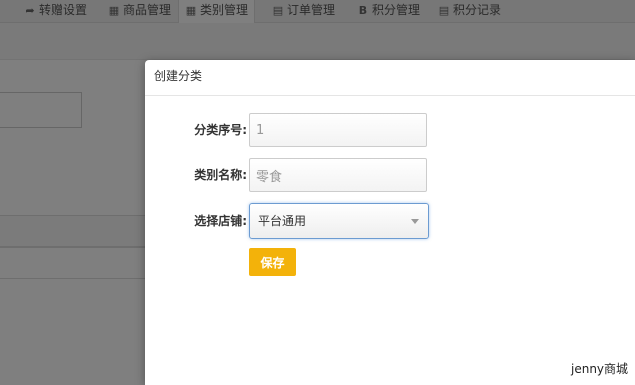 This screenshot has height=385, width=635. Describe the element at coordinates (220, 221) in the screenshot. I see `store-select-label: 选择店铺:` at that location.